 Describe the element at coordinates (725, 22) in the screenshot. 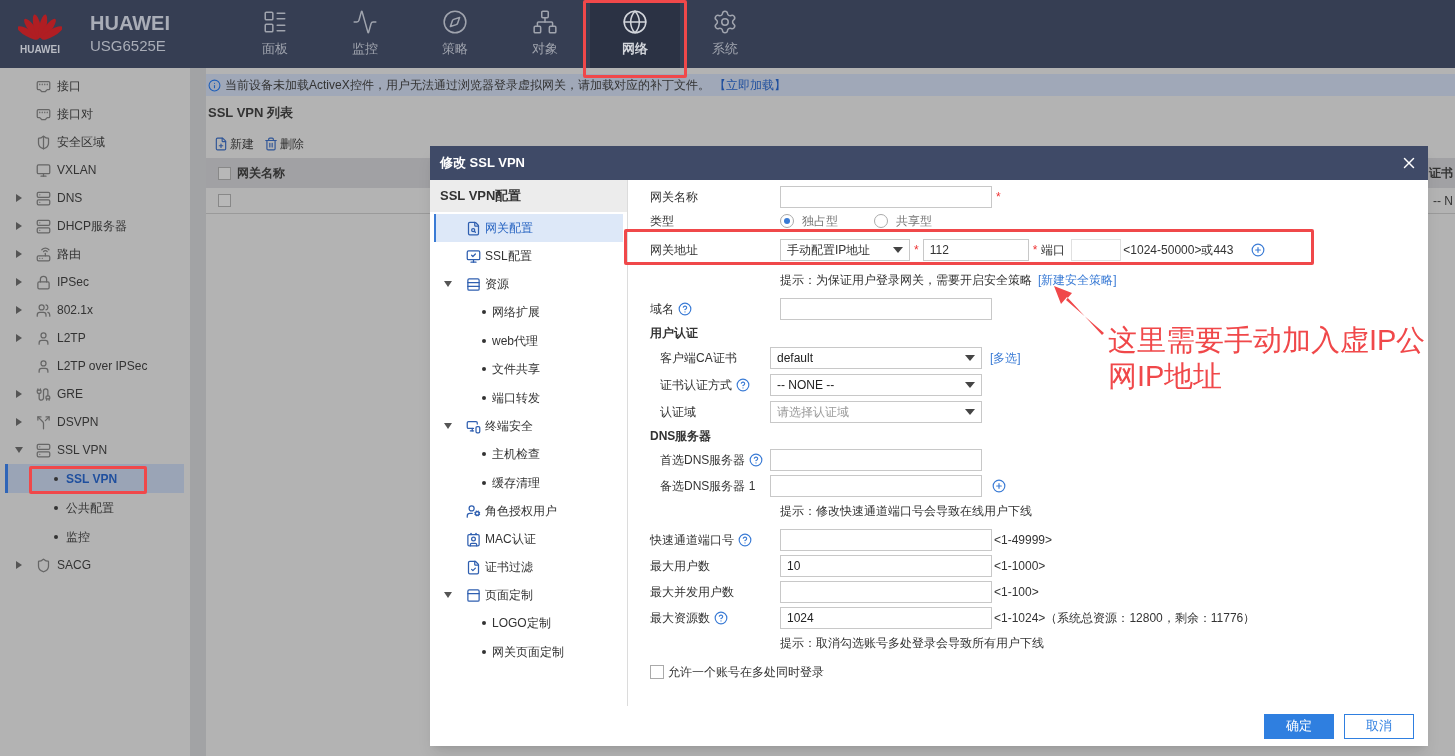

I see `settings-icon` at that location.